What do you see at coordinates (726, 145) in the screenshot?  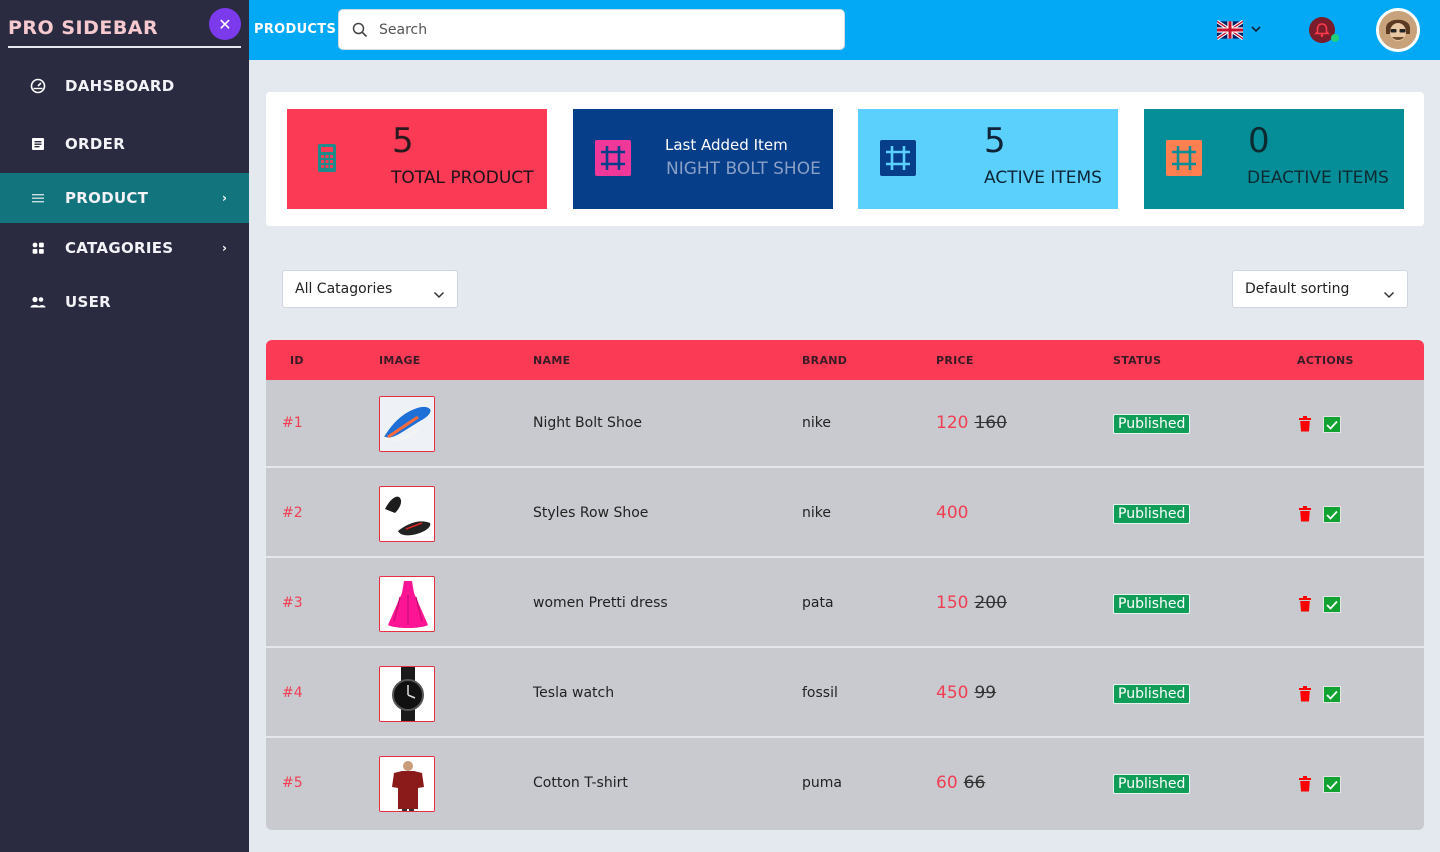 I see `stat-heading: Last Added Item` at bounding box center [726, 145].